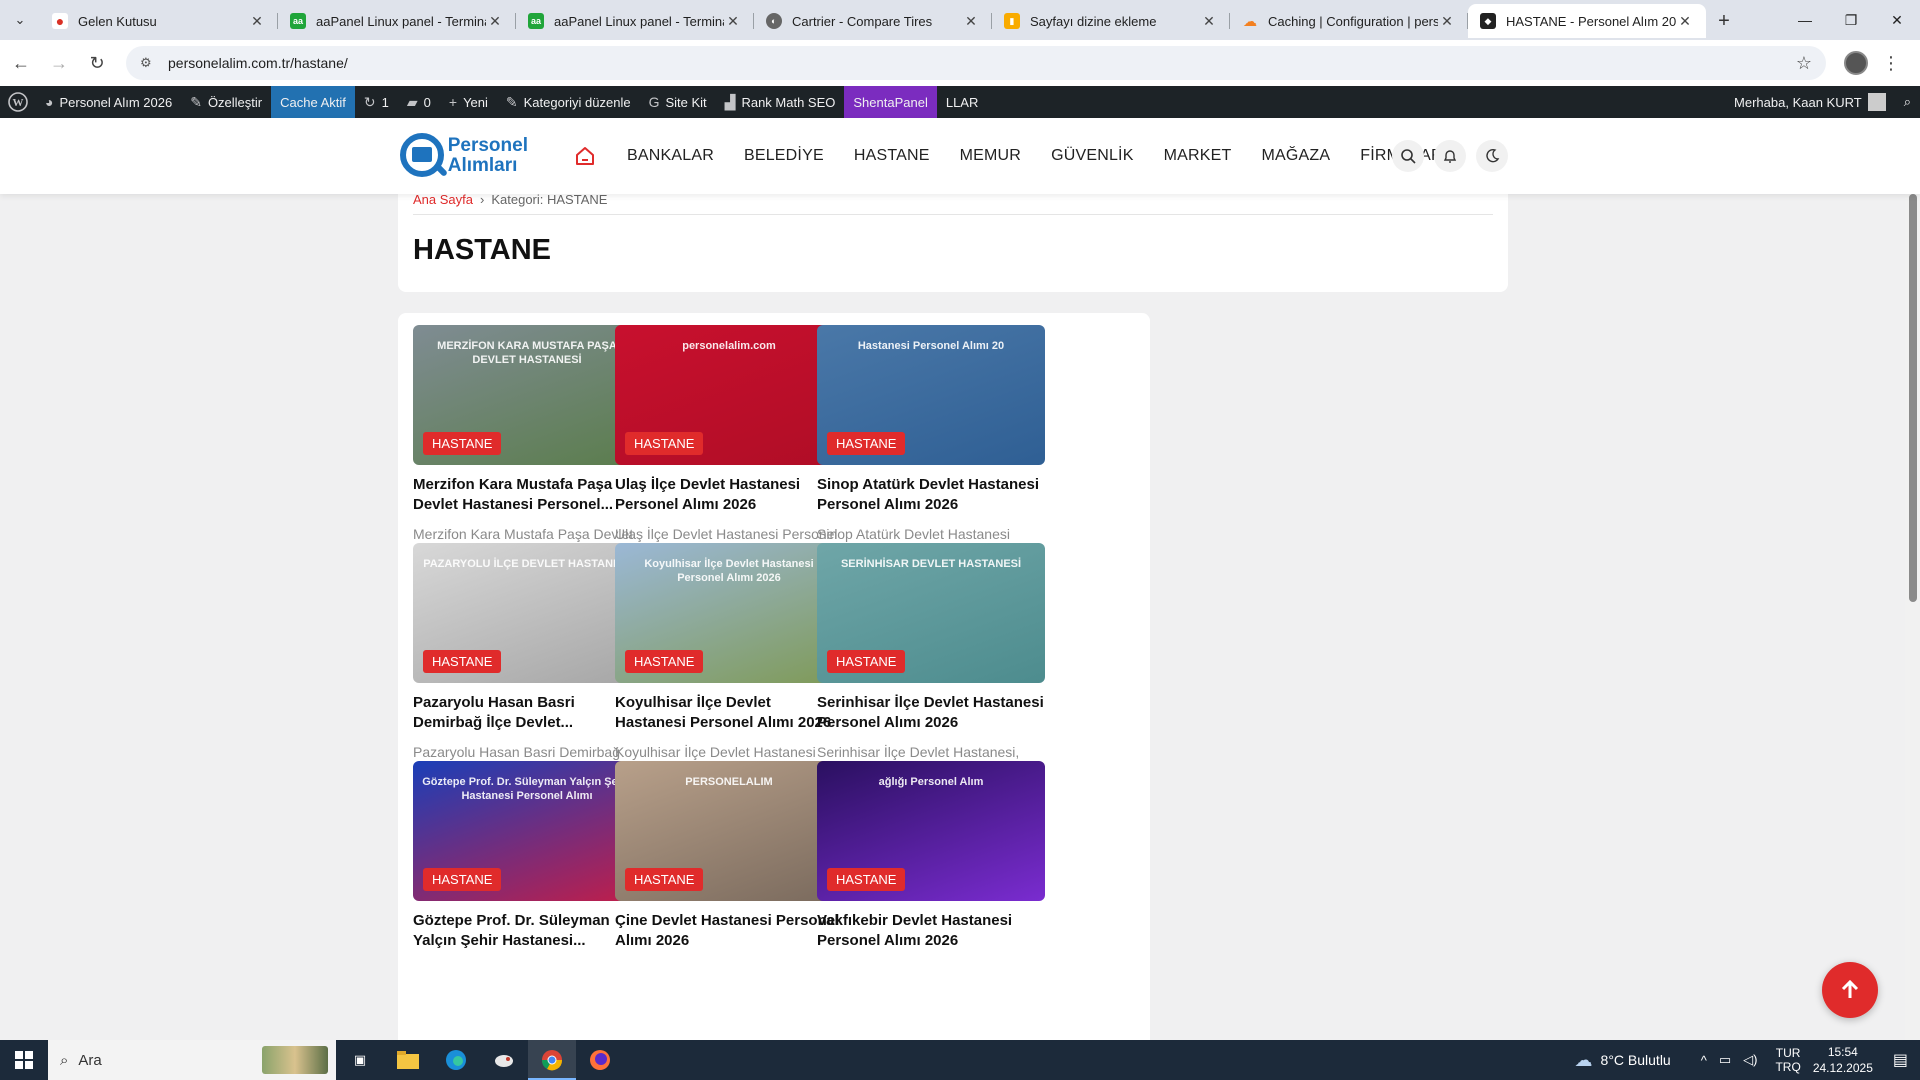 The image size is (1920, 1080). What do you see at coordinates (360, 1060) in the screenshot?
I see `task-view-icon: ▣` at bounding box center [360, 1060].